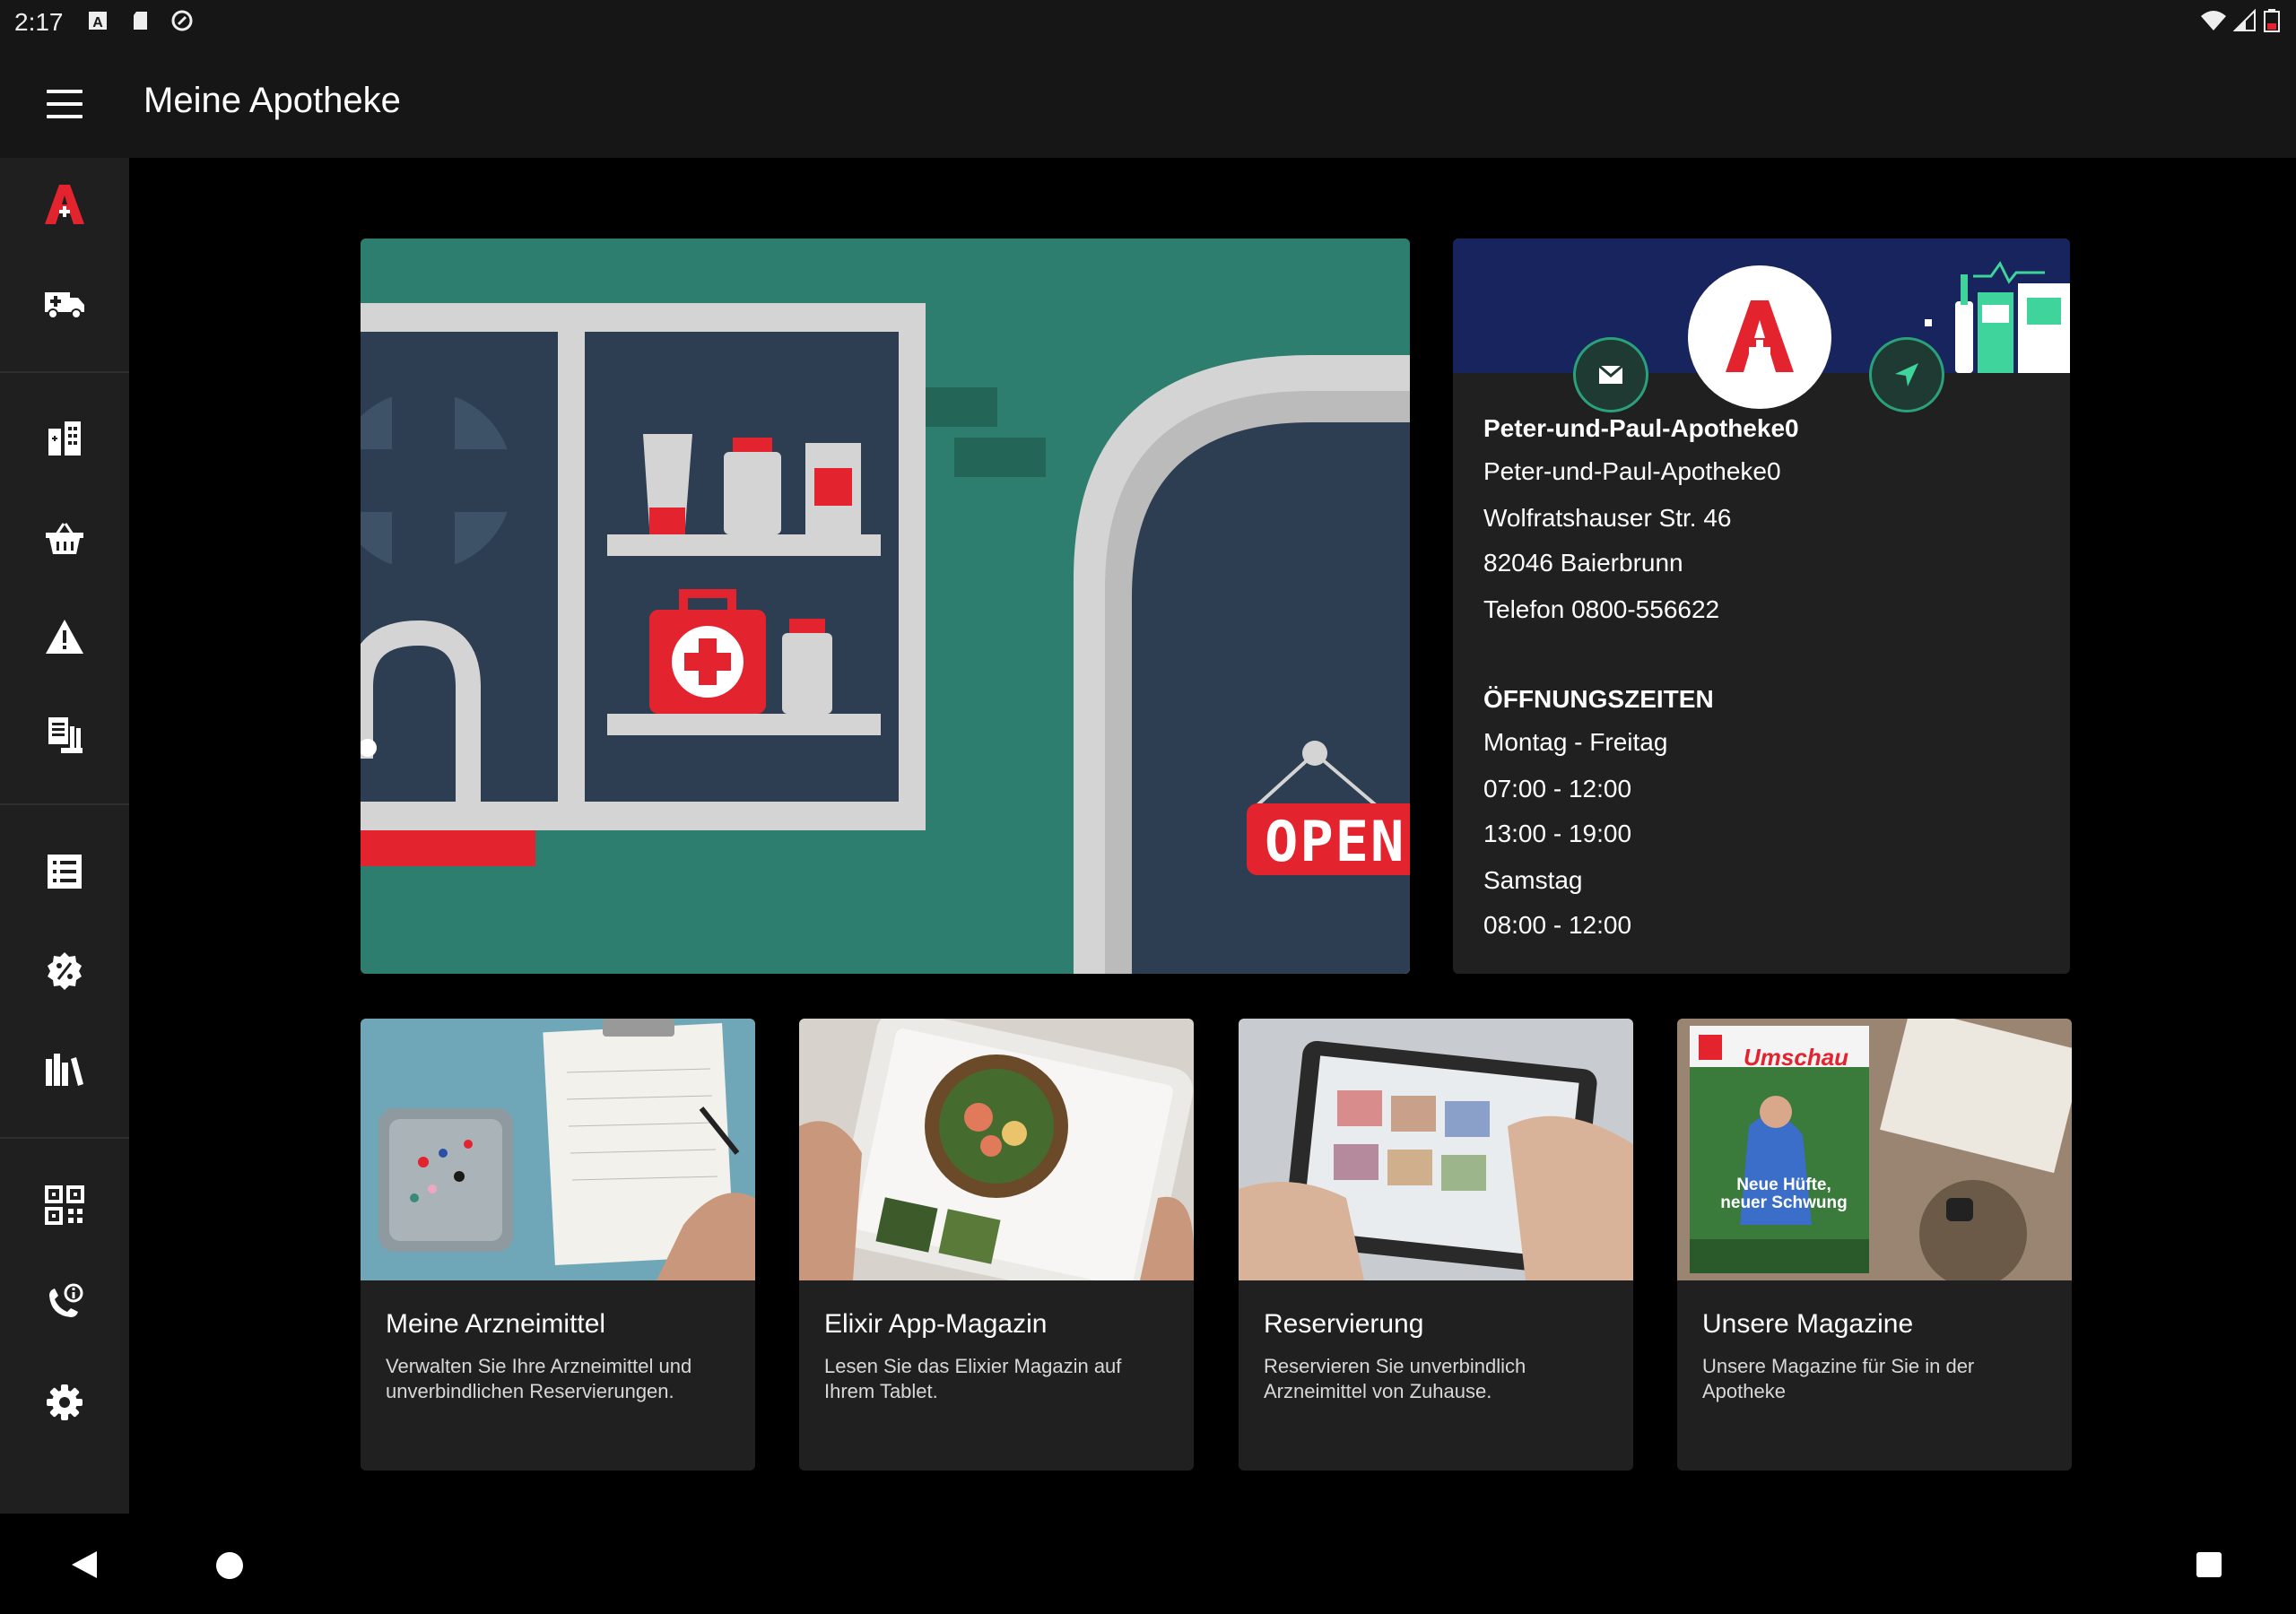 This screenshot has width=2296, height=1614. What do you see at coordinates (1148, 22) in the screenshot?
I see `status-bar: 2:17 A` at bounding box center [1148, 22].